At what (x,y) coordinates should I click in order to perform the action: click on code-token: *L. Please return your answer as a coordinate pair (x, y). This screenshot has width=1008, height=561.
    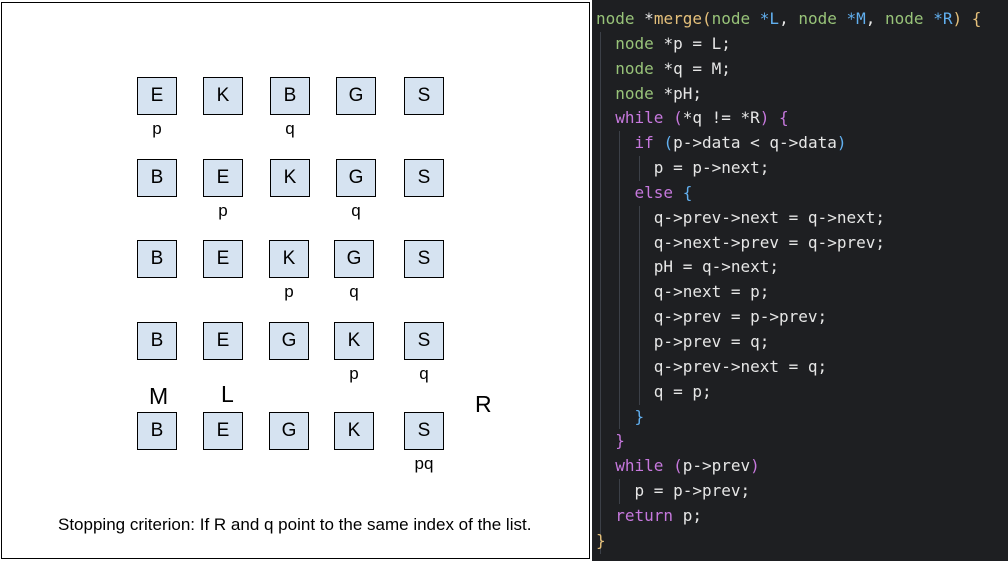
    Looking at the image, I should click on (769, 18).